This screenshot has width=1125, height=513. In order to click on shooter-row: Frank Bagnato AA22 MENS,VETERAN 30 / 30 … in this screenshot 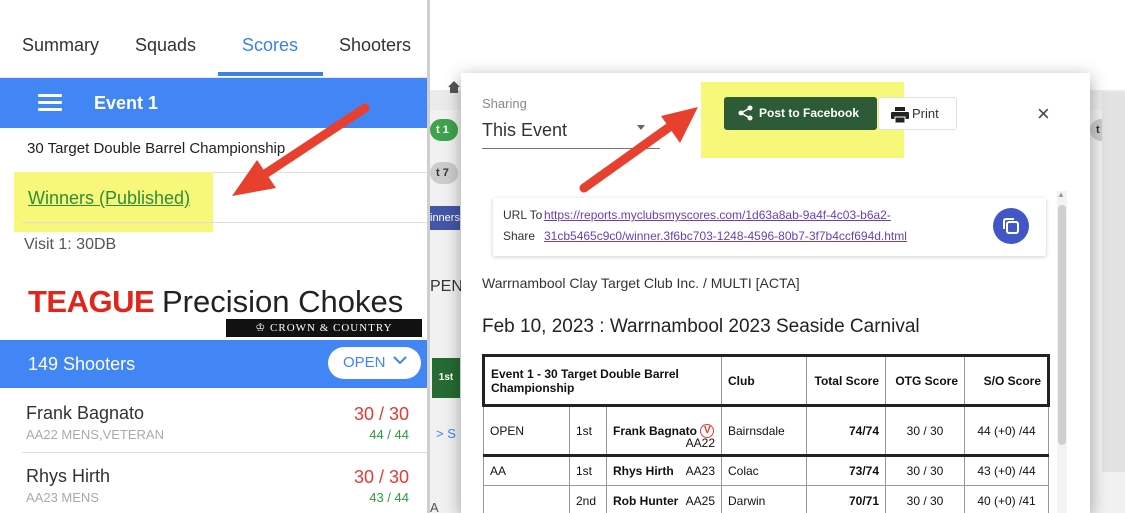, I will do `click(213, 422)`.